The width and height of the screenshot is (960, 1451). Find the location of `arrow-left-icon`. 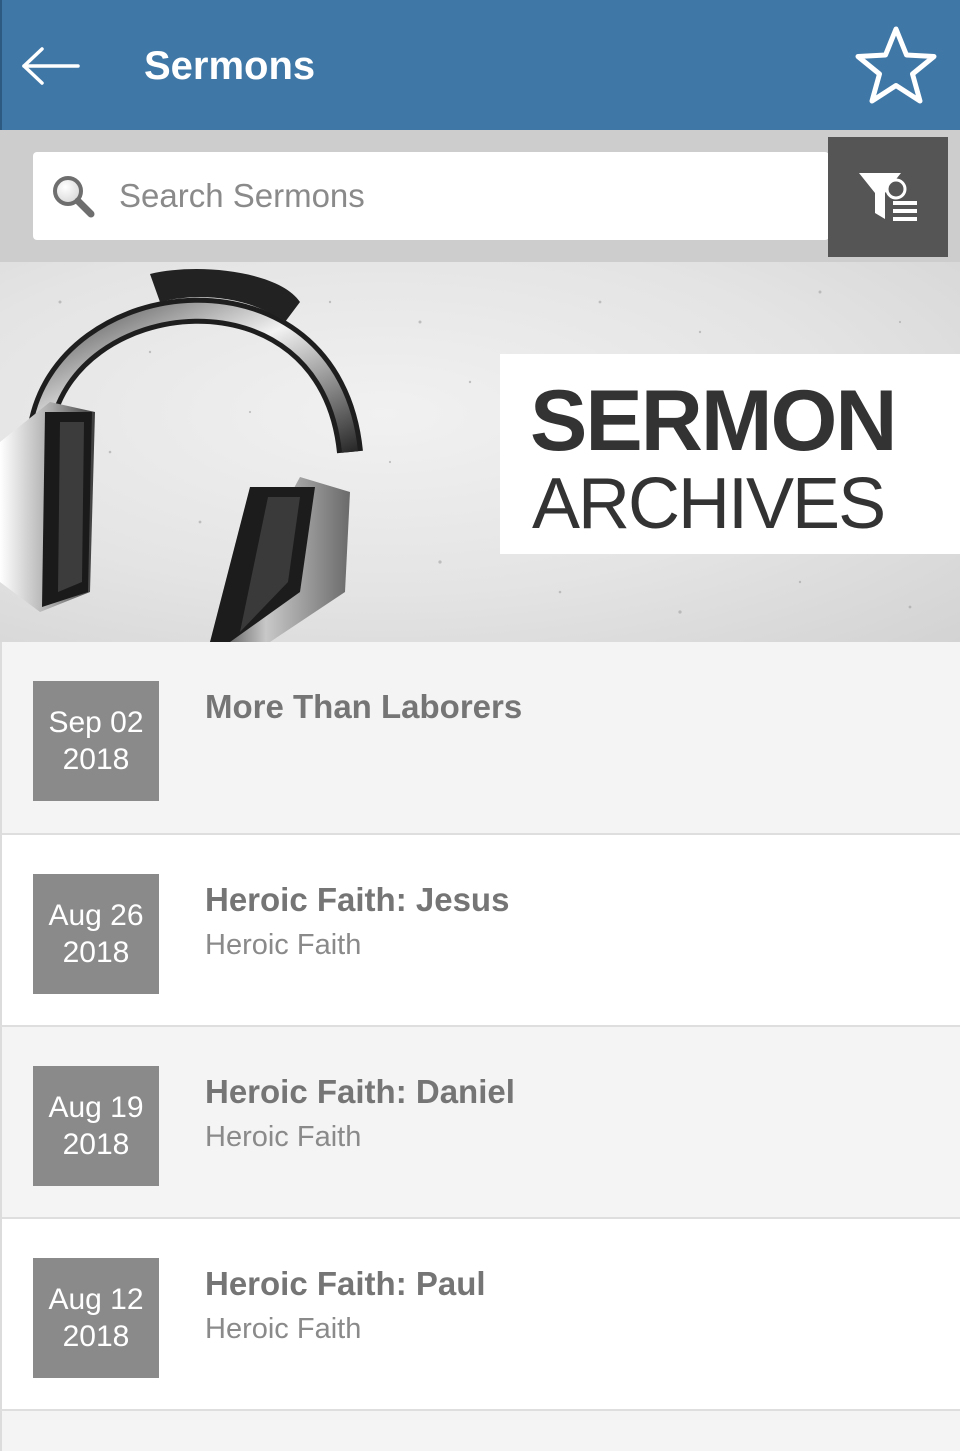

arrow-left-icon is located at coordinates (51, 66).